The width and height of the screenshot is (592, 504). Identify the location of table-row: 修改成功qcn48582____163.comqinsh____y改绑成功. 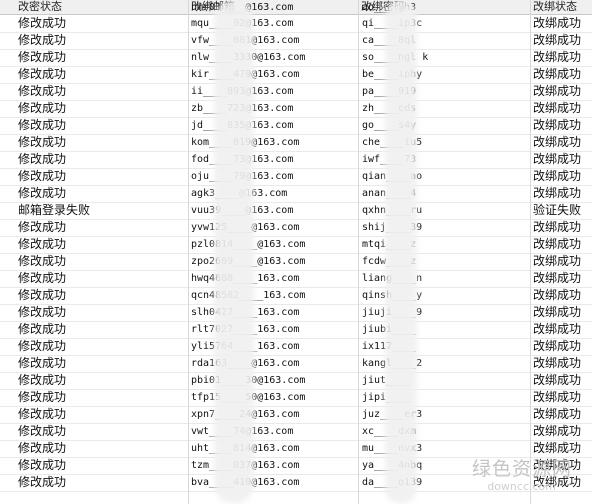
(296, 296).